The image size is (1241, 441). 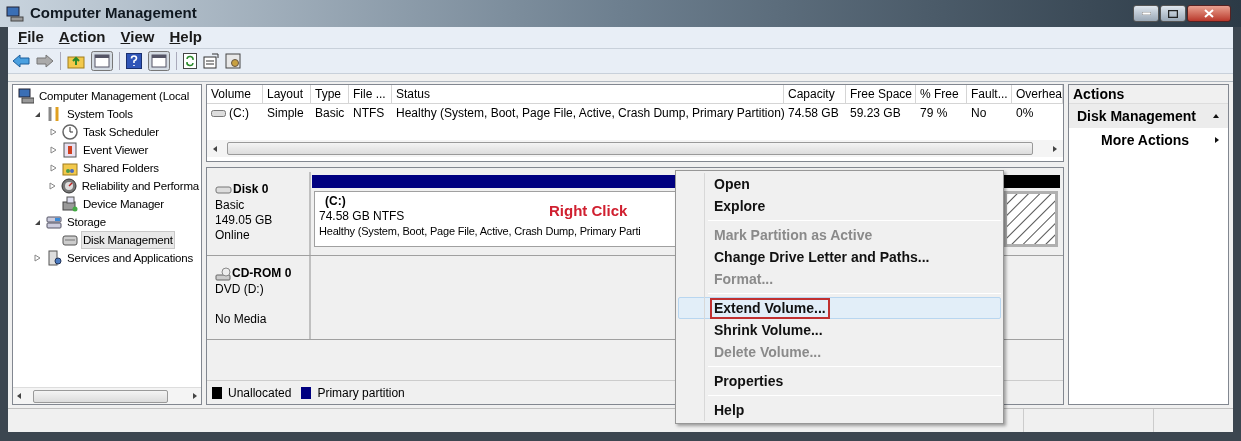 I want to click on minimize-icon, so click(x=1146, y=13).